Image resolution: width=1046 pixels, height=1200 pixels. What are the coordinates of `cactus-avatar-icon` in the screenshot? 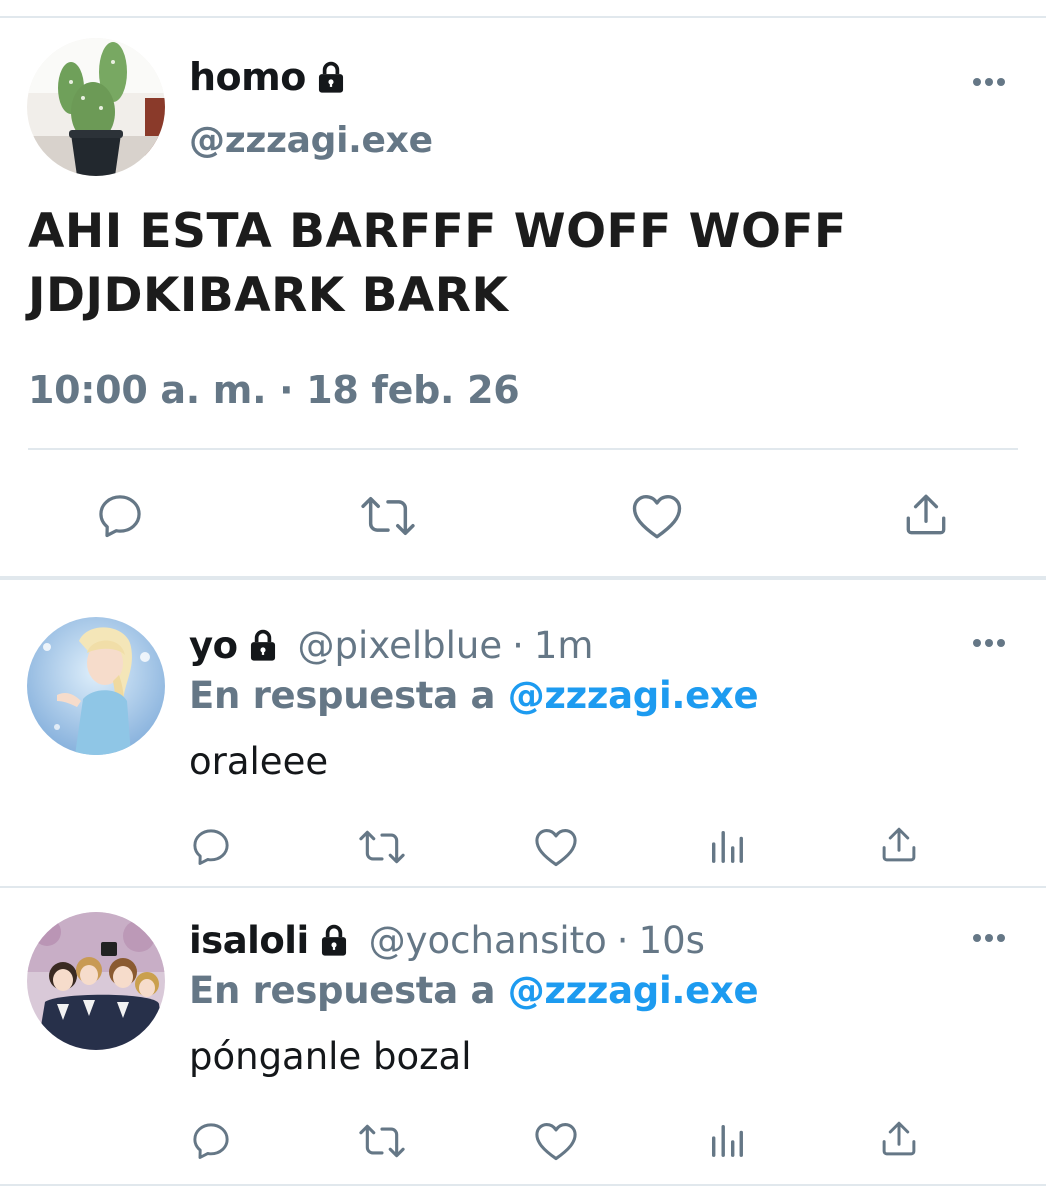 It's located at (96, 107).